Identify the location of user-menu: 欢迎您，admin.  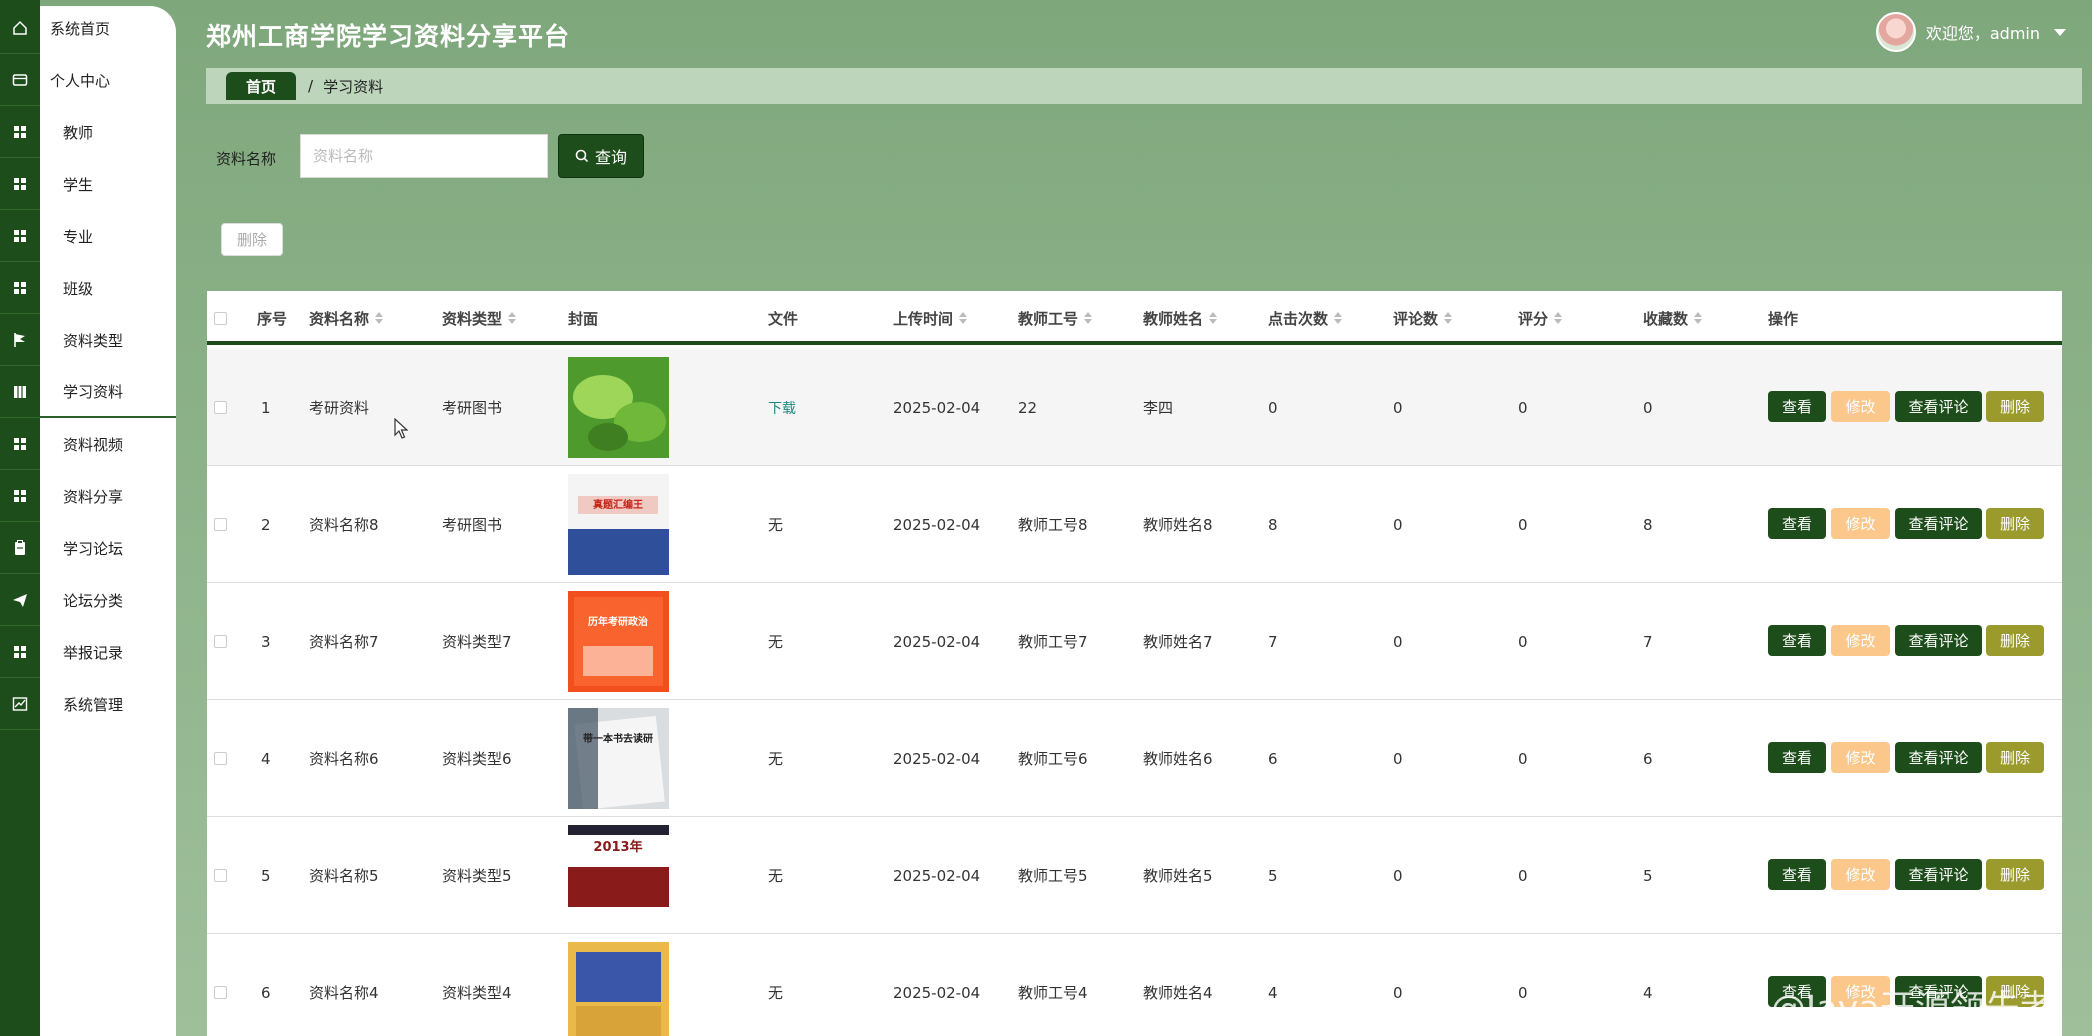
(1970, 32).